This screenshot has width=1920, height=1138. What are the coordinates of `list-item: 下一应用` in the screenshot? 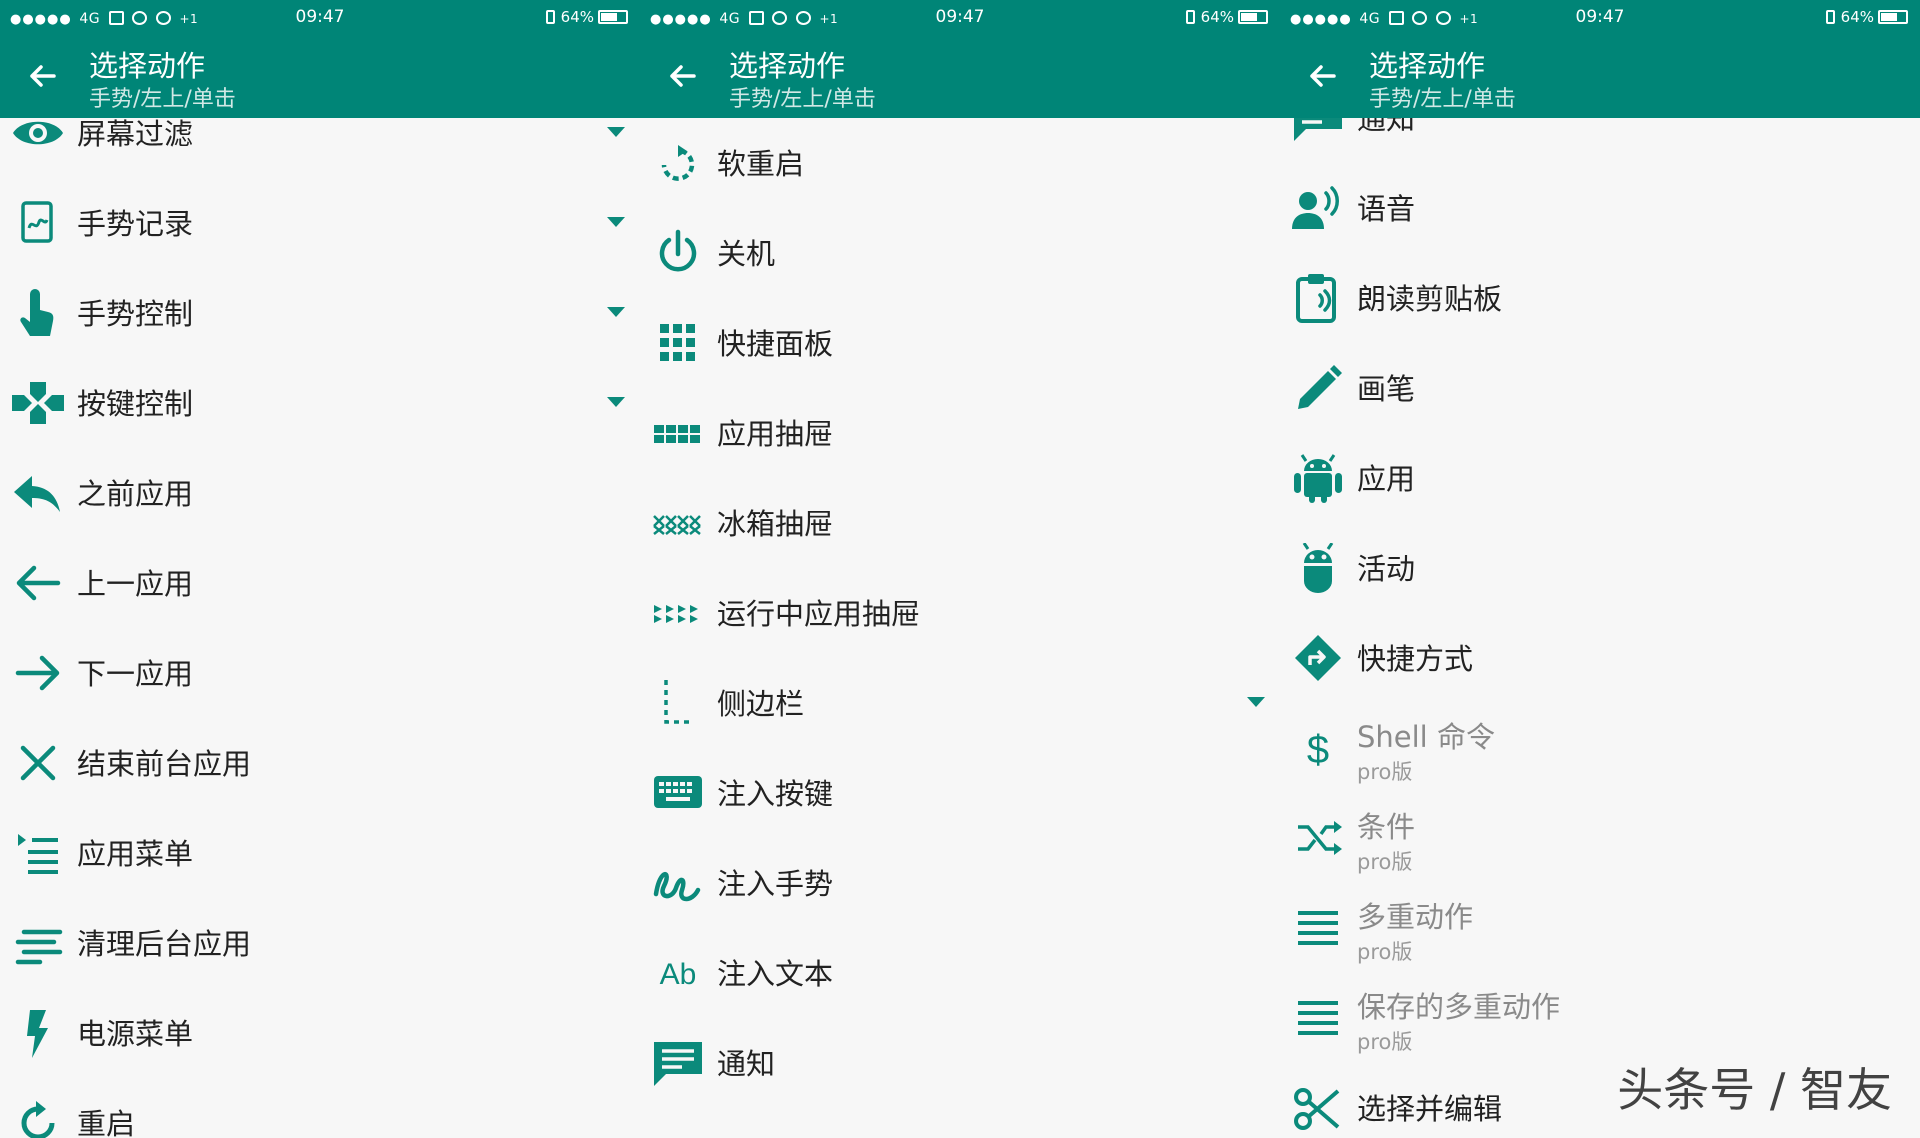 It's located at (320, 673).